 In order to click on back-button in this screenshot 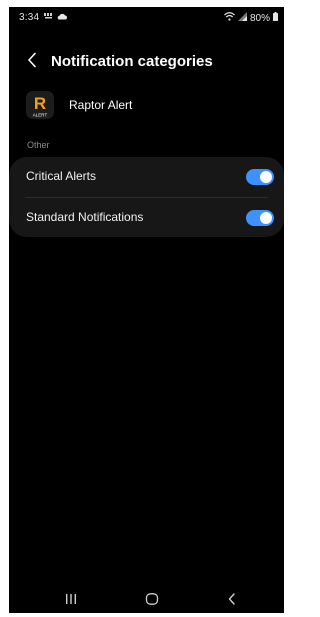, I will do `click(32, 62)`.